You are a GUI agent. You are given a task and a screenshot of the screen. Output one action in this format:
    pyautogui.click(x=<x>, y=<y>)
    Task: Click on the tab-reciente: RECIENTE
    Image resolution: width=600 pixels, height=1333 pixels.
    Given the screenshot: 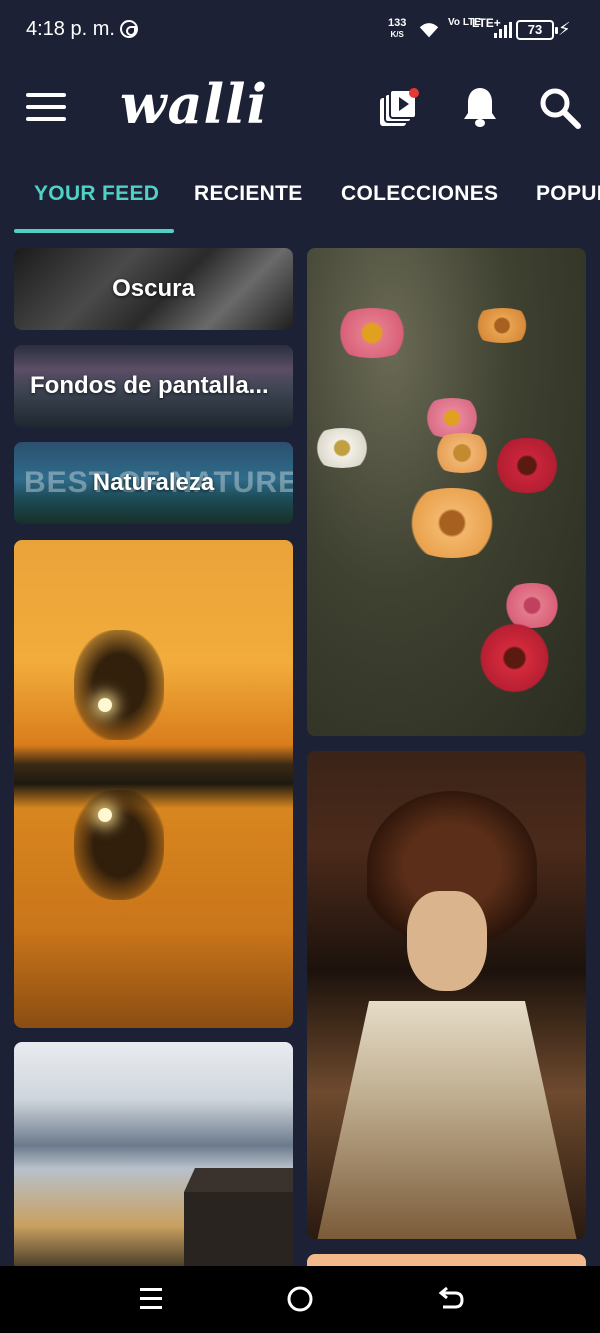 What is the action you would take?
    pyautogui.click(x=248, y=194)
    